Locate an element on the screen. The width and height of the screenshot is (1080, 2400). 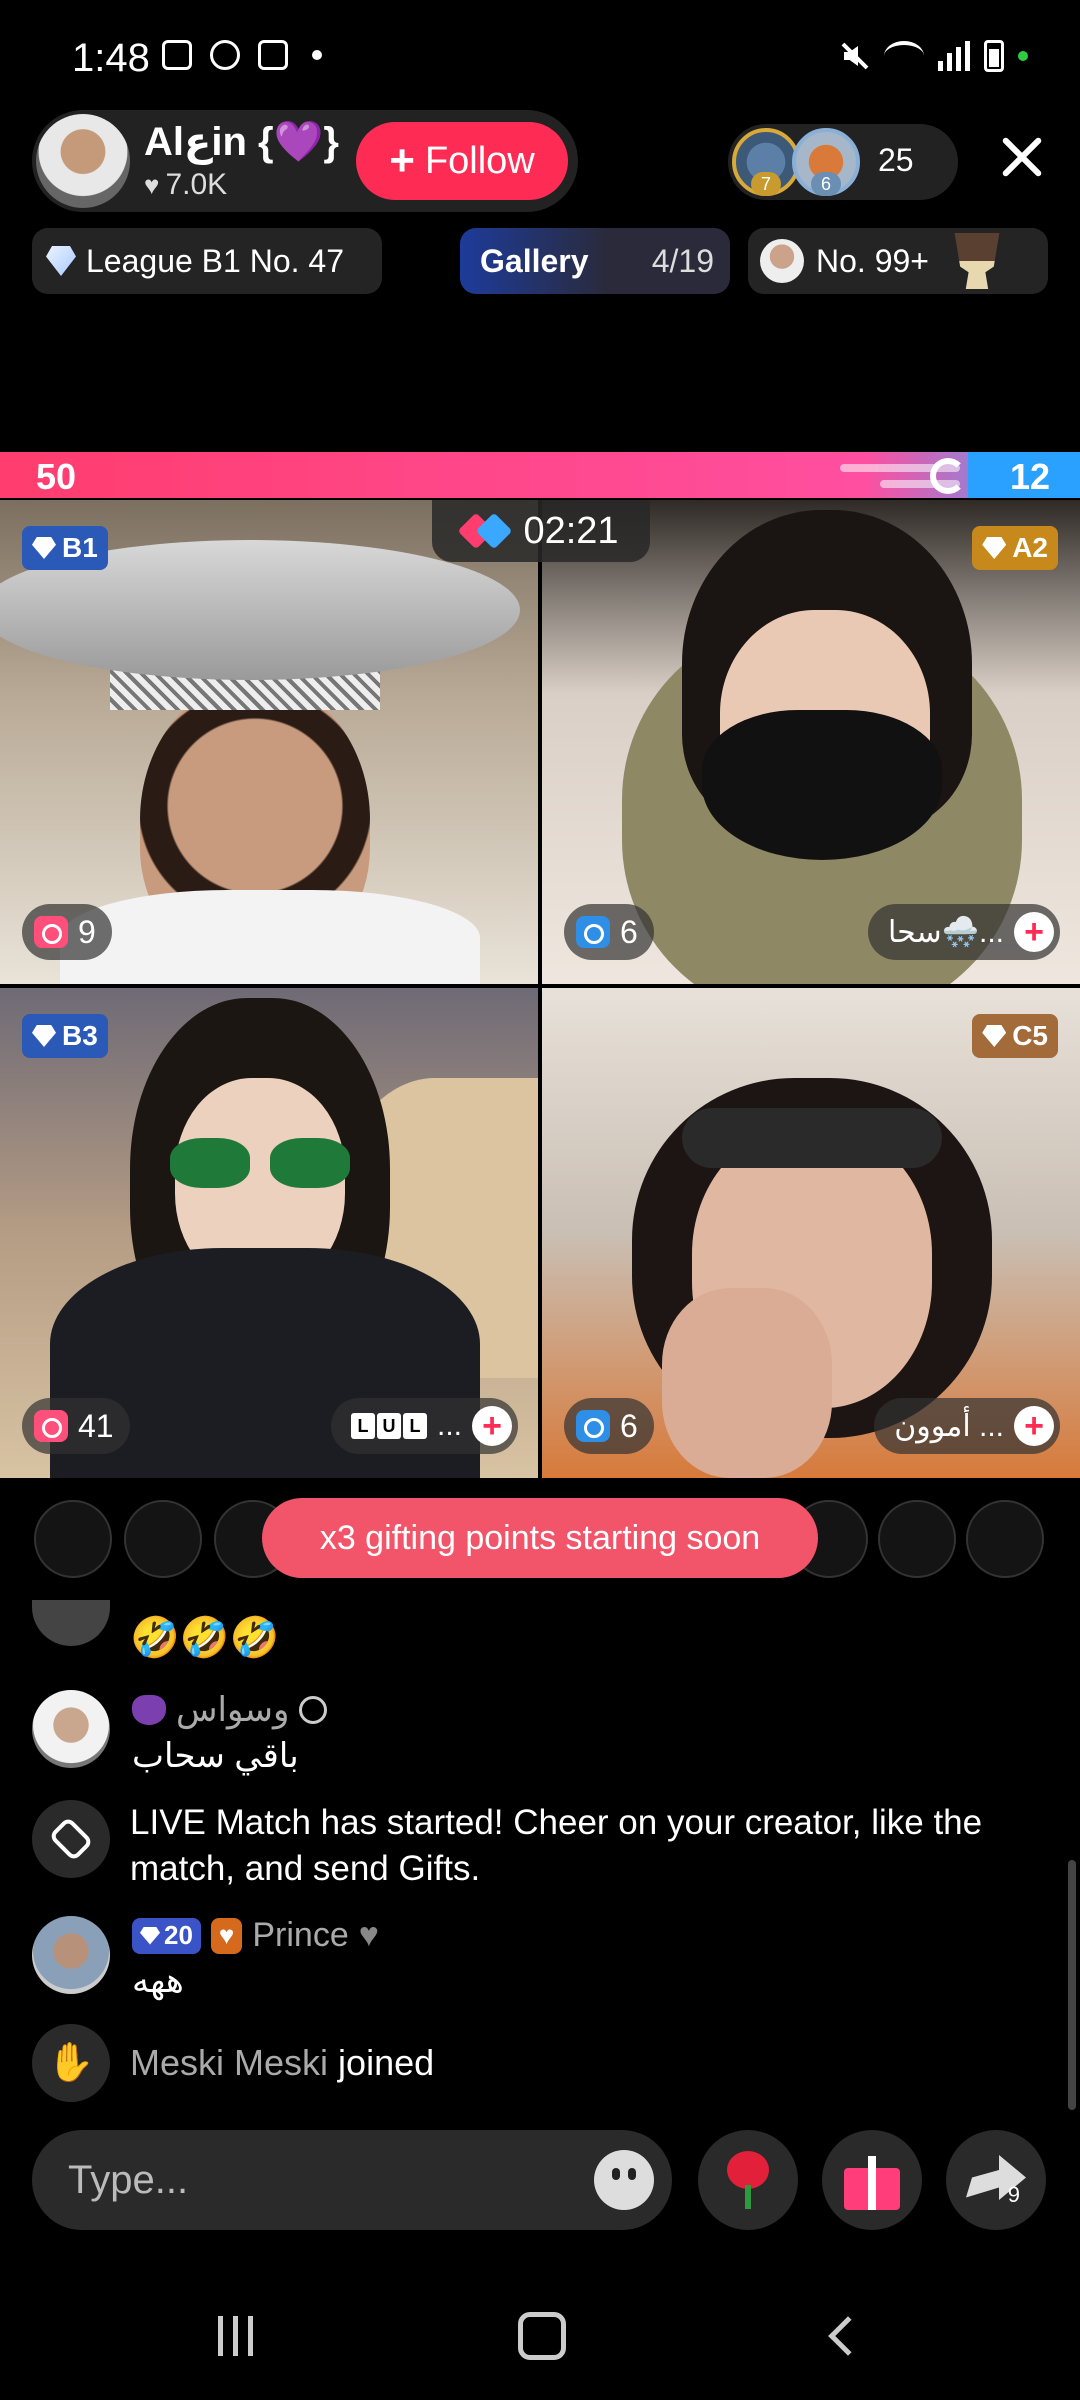
top-viewers: 7 6 25 is located at coordinates (843, 162).